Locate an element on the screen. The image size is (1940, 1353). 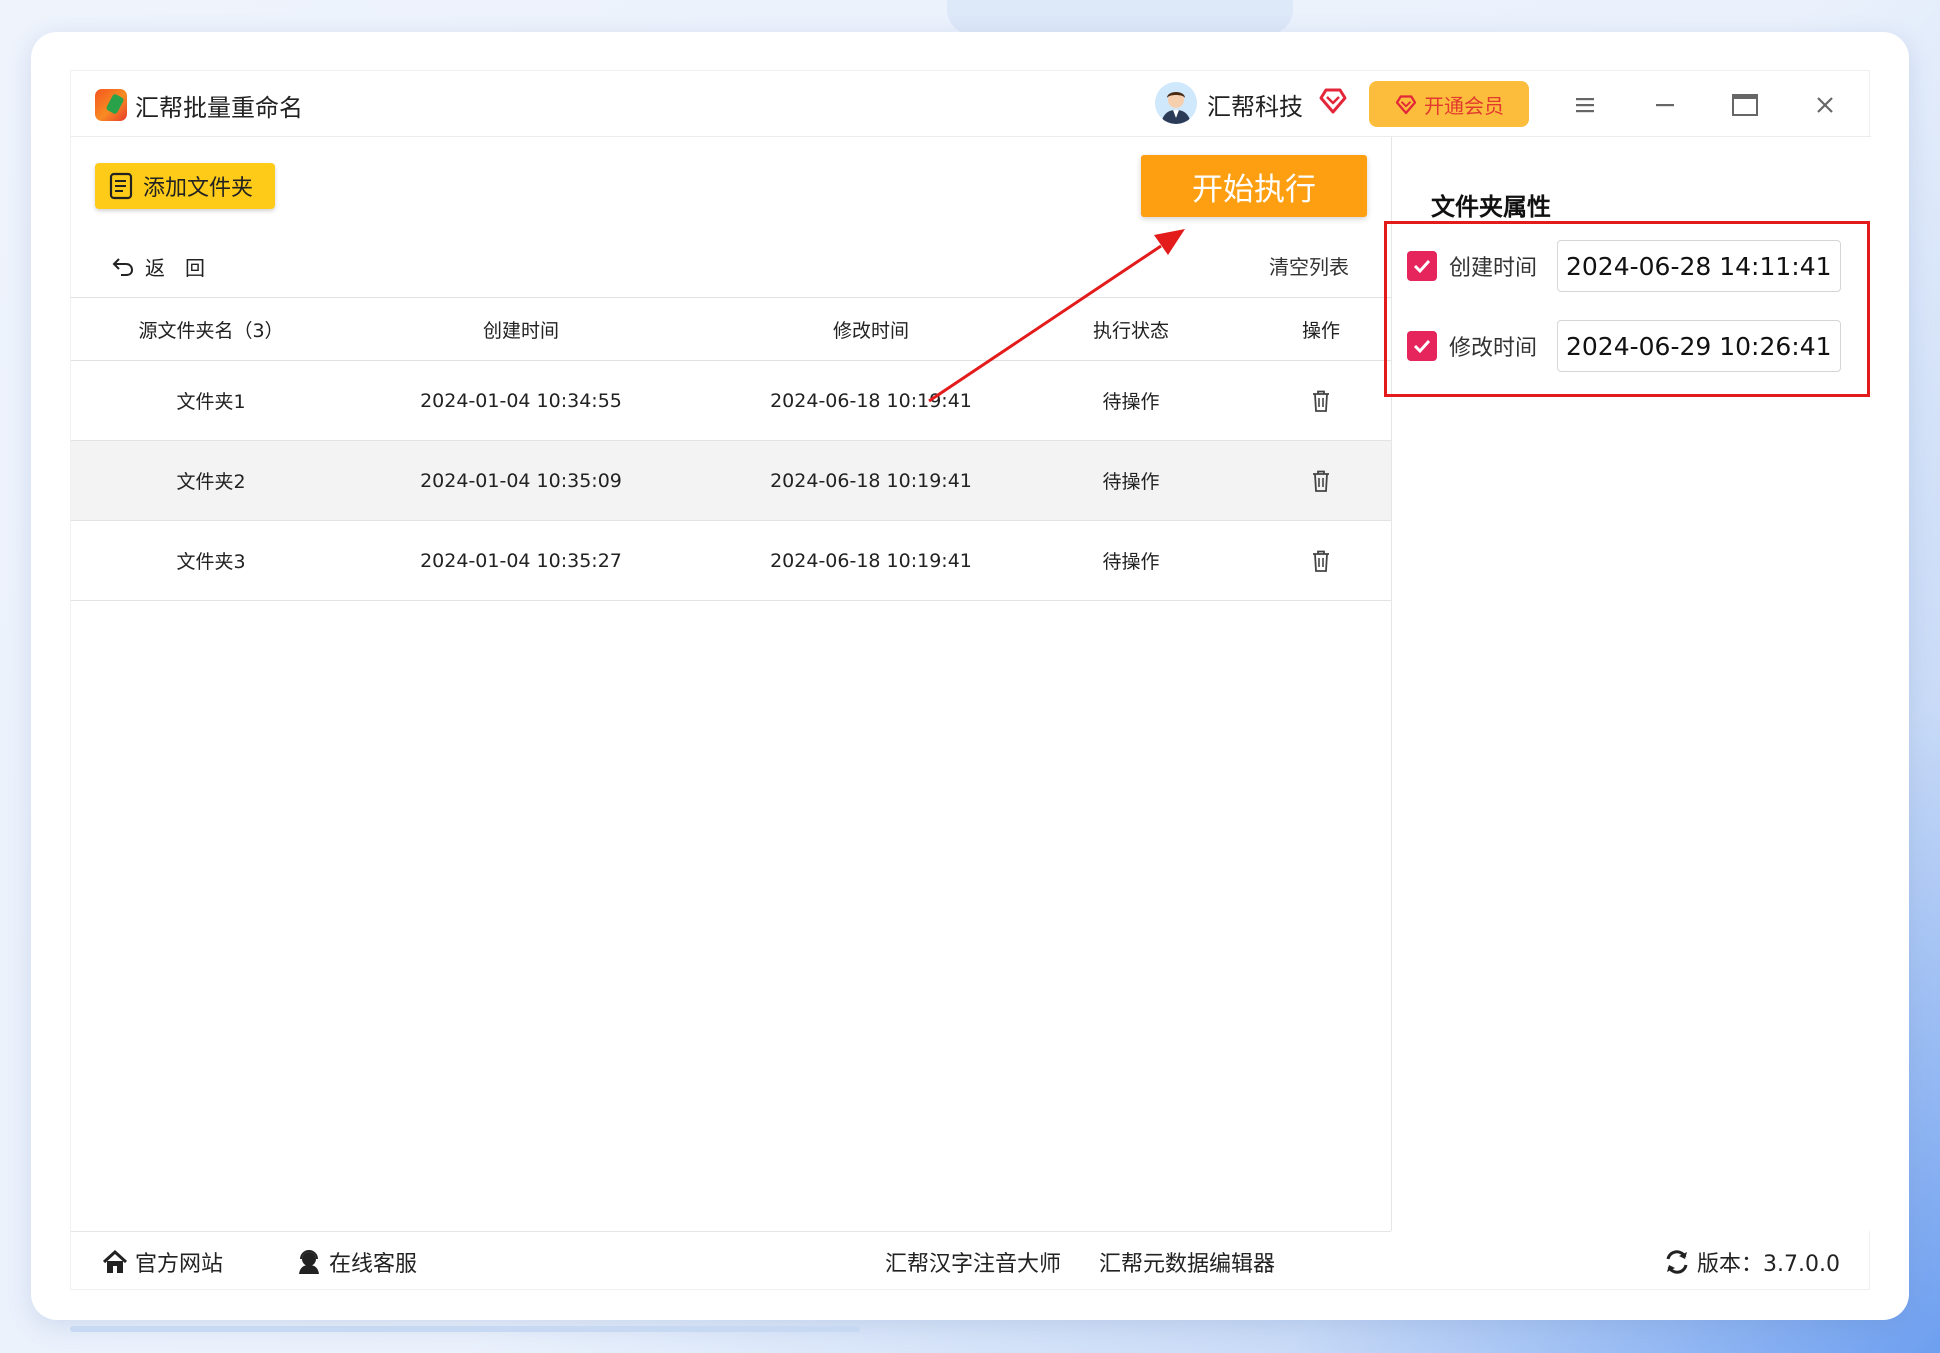
back-label: 返 回 is located at coordinates (175, 267).